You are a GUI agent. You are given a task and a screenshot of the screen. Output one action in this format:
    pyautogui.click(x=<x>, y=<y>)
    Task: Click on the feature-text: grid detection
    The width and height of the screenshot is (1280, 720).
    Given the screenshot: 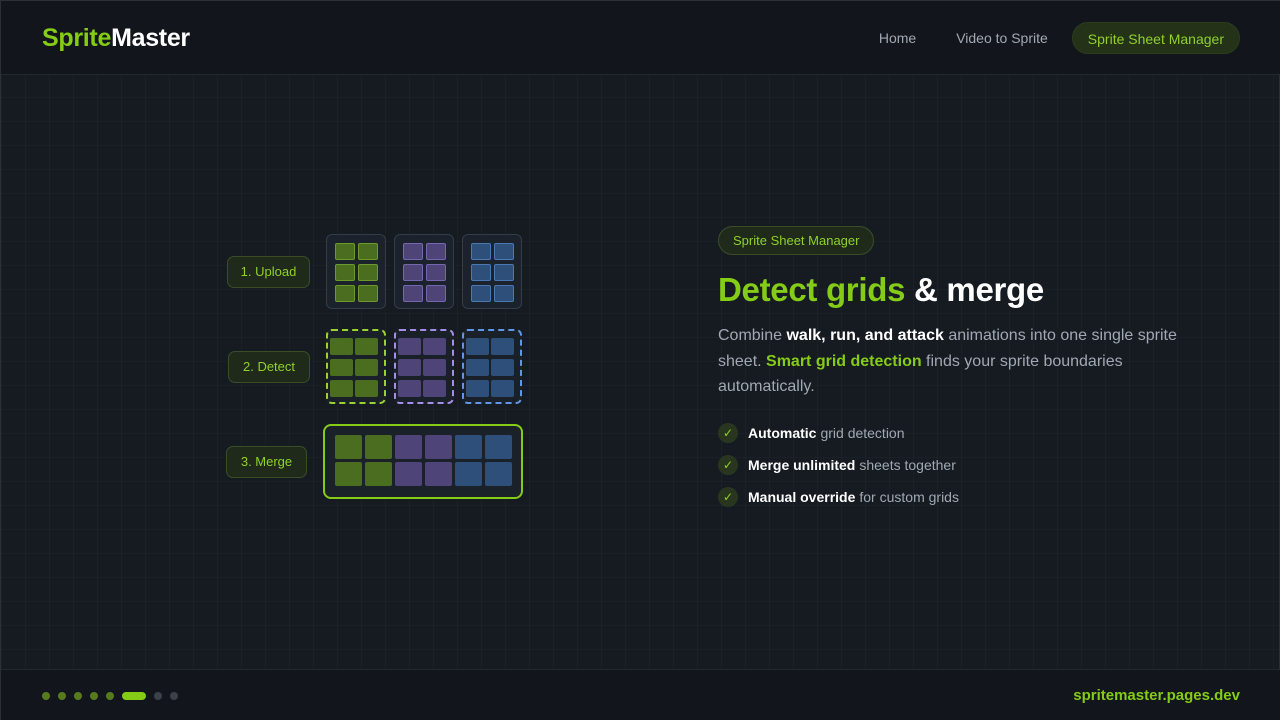 What is the action you would take?
    pyautogui.click(x=862, y=433)
    